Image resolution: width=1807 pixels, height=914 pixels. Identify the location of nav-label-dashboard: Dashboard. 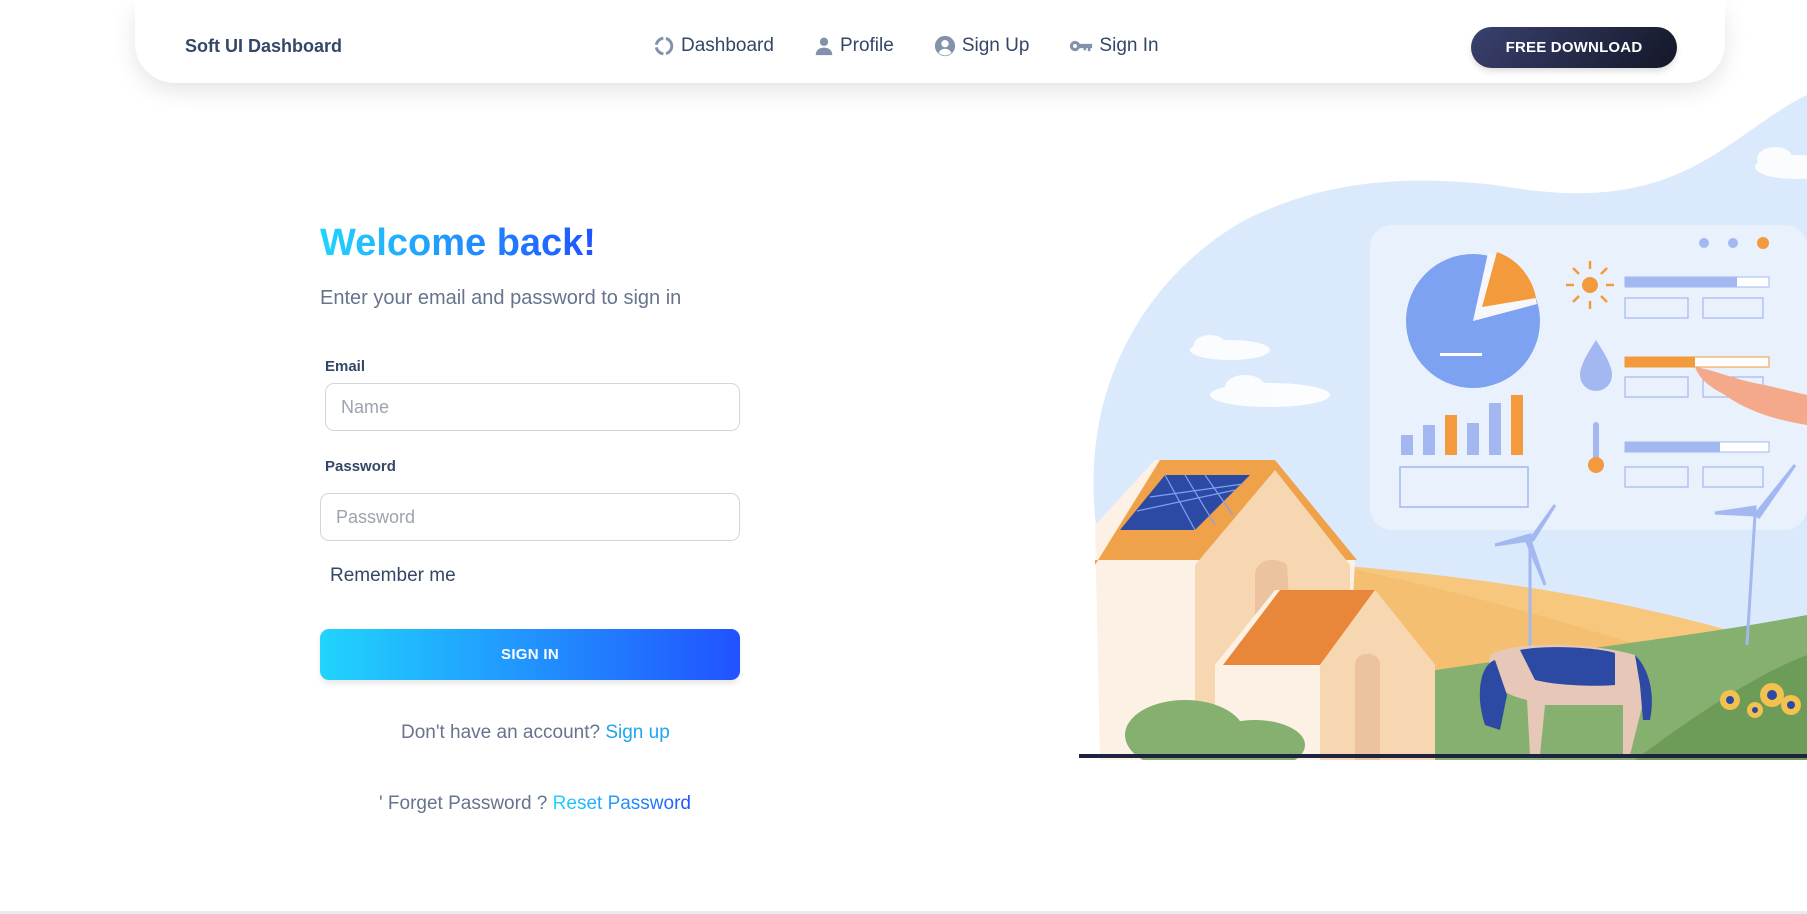
(727, 45).